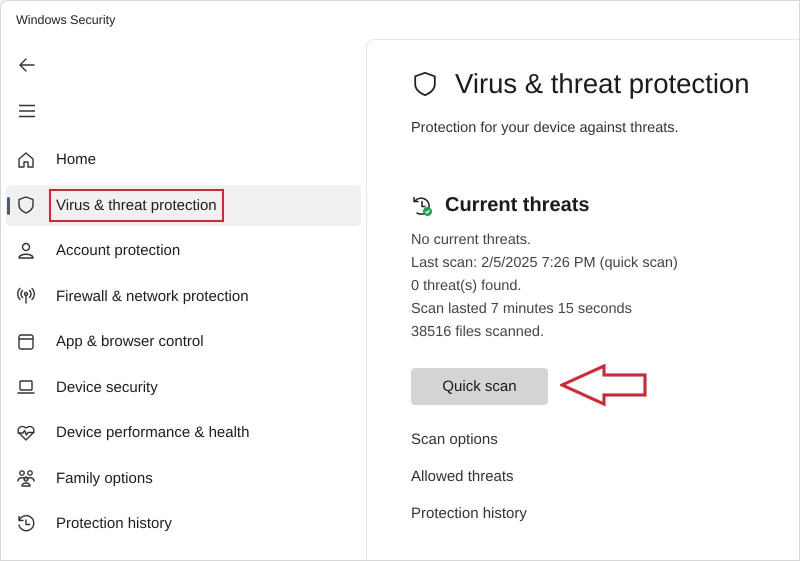 This screenshot has width=800, height=561. Describe the element at coordinates (469, 513) in the screenshot. I see `link: Protection history` at that location.